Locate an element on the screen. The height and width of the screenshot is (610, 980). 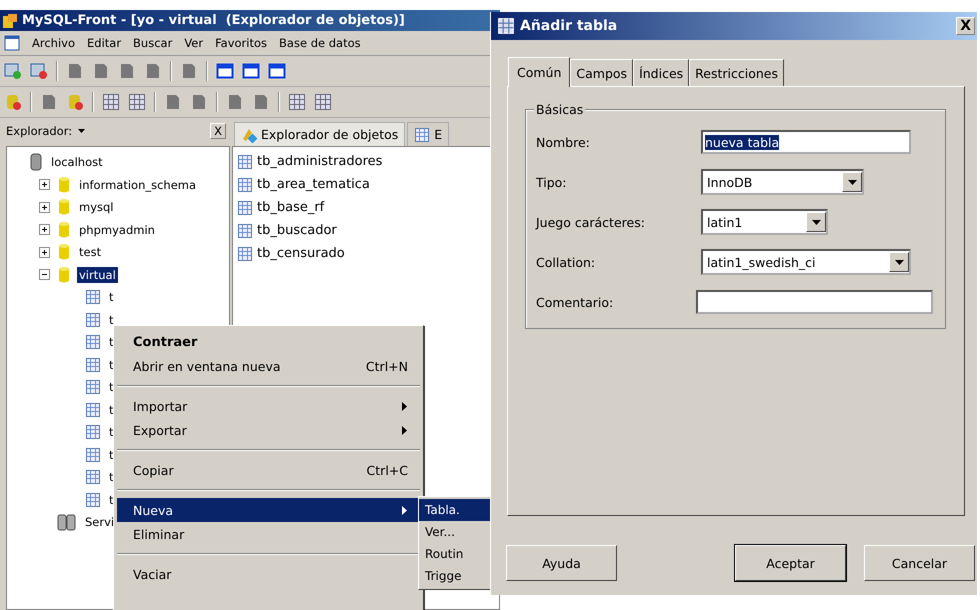
group-label: Básicas is located at coordinates (560, 109).